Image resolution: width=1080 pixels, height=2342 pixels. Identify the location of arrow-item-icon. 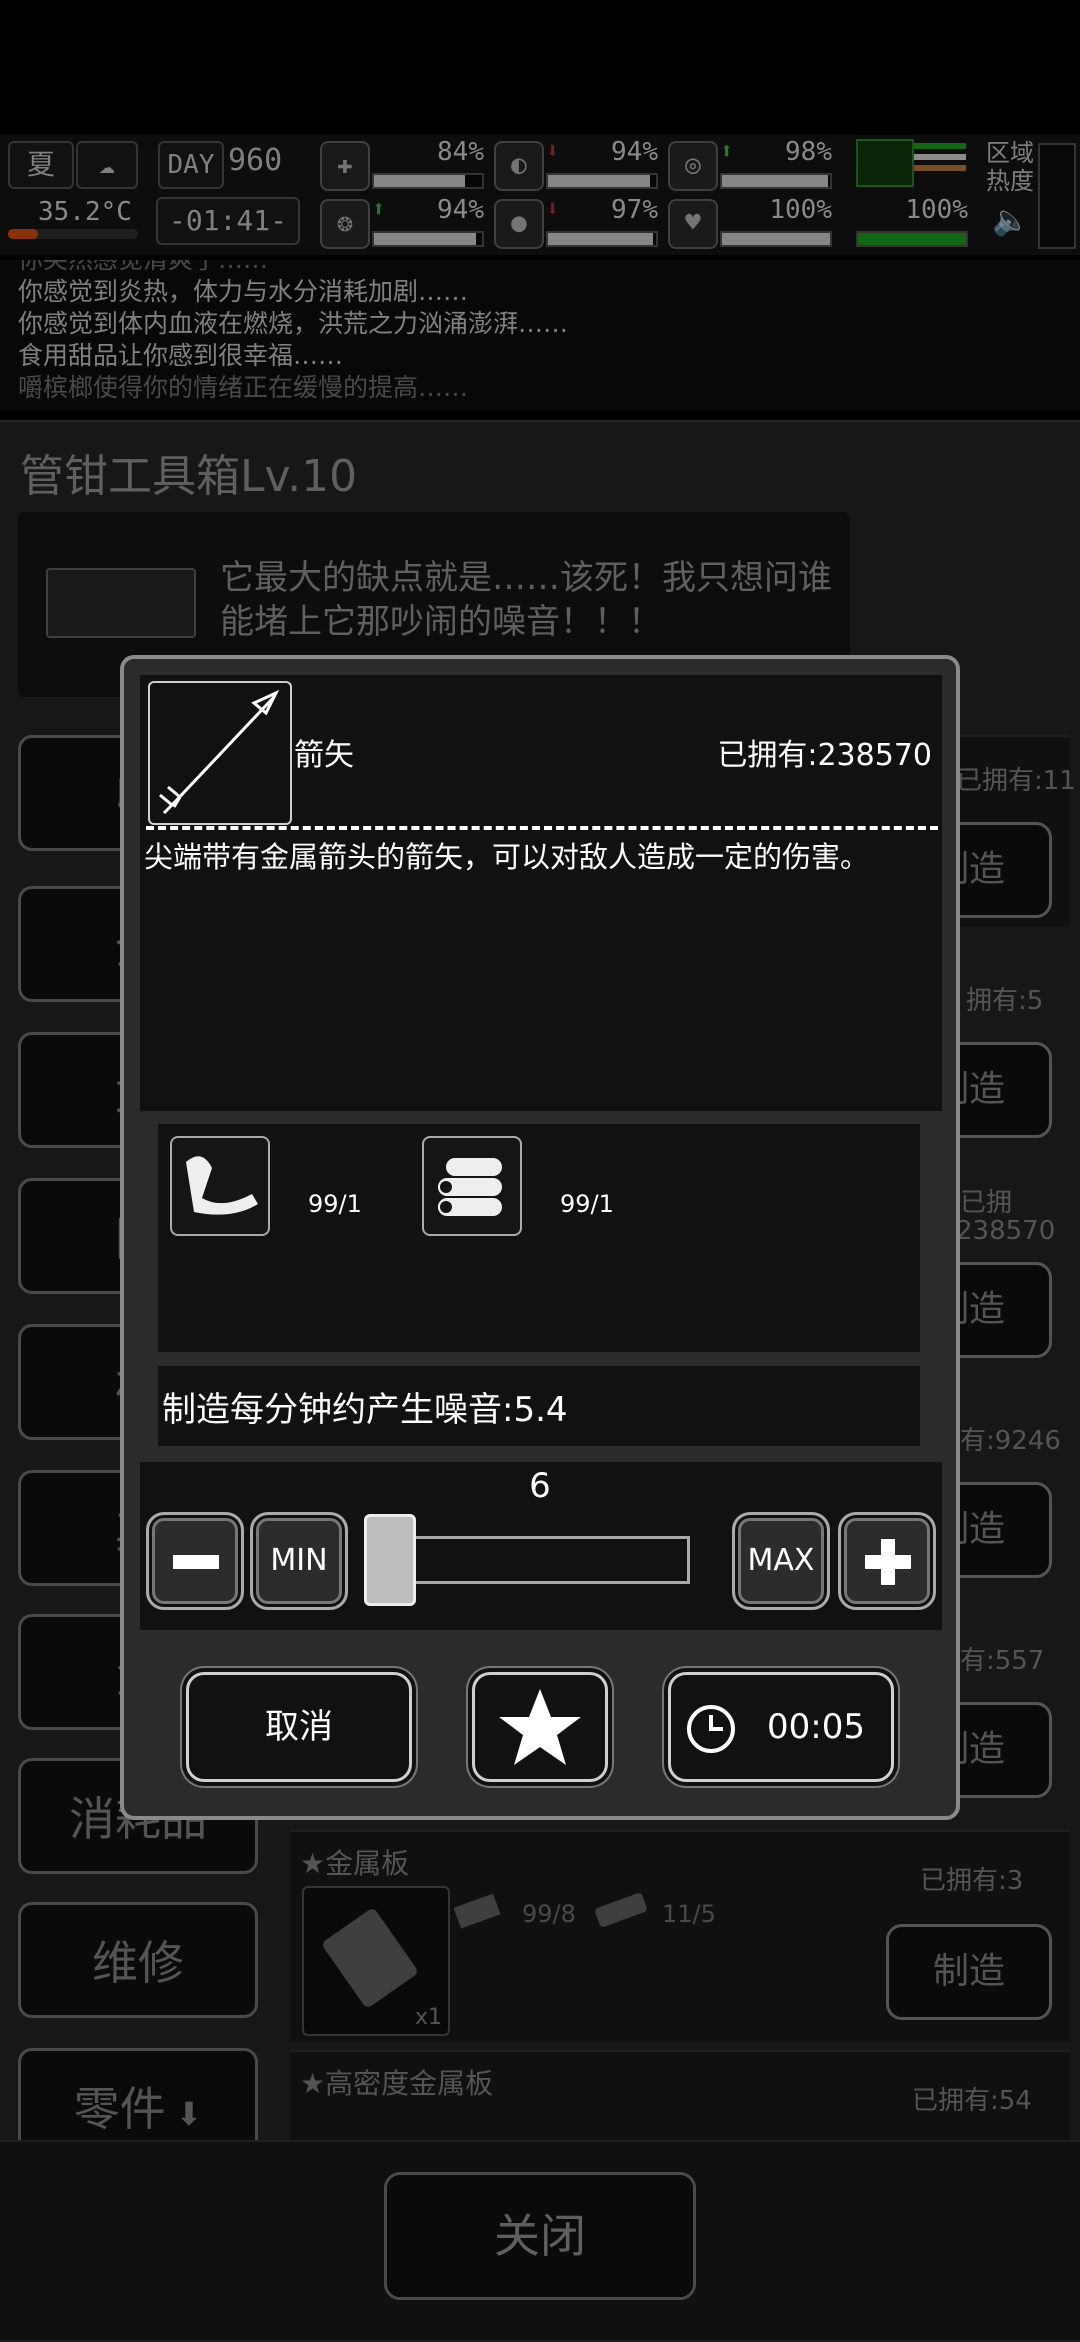
(220, 753).